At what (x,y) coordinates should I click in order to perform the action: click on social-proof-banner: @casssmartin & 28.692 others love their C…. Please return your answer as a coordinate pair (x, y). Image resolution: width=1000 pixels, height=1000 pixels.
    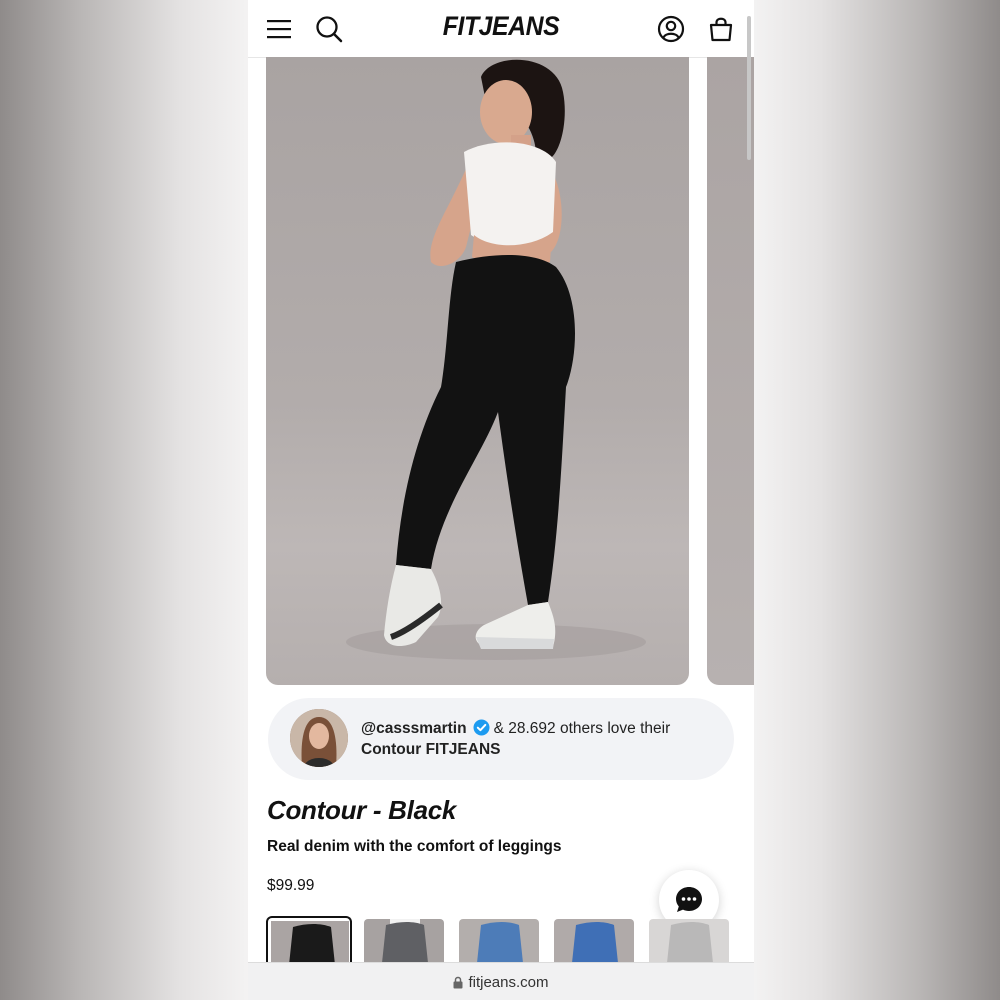
    Looking at the image, I should click on (501, 739).